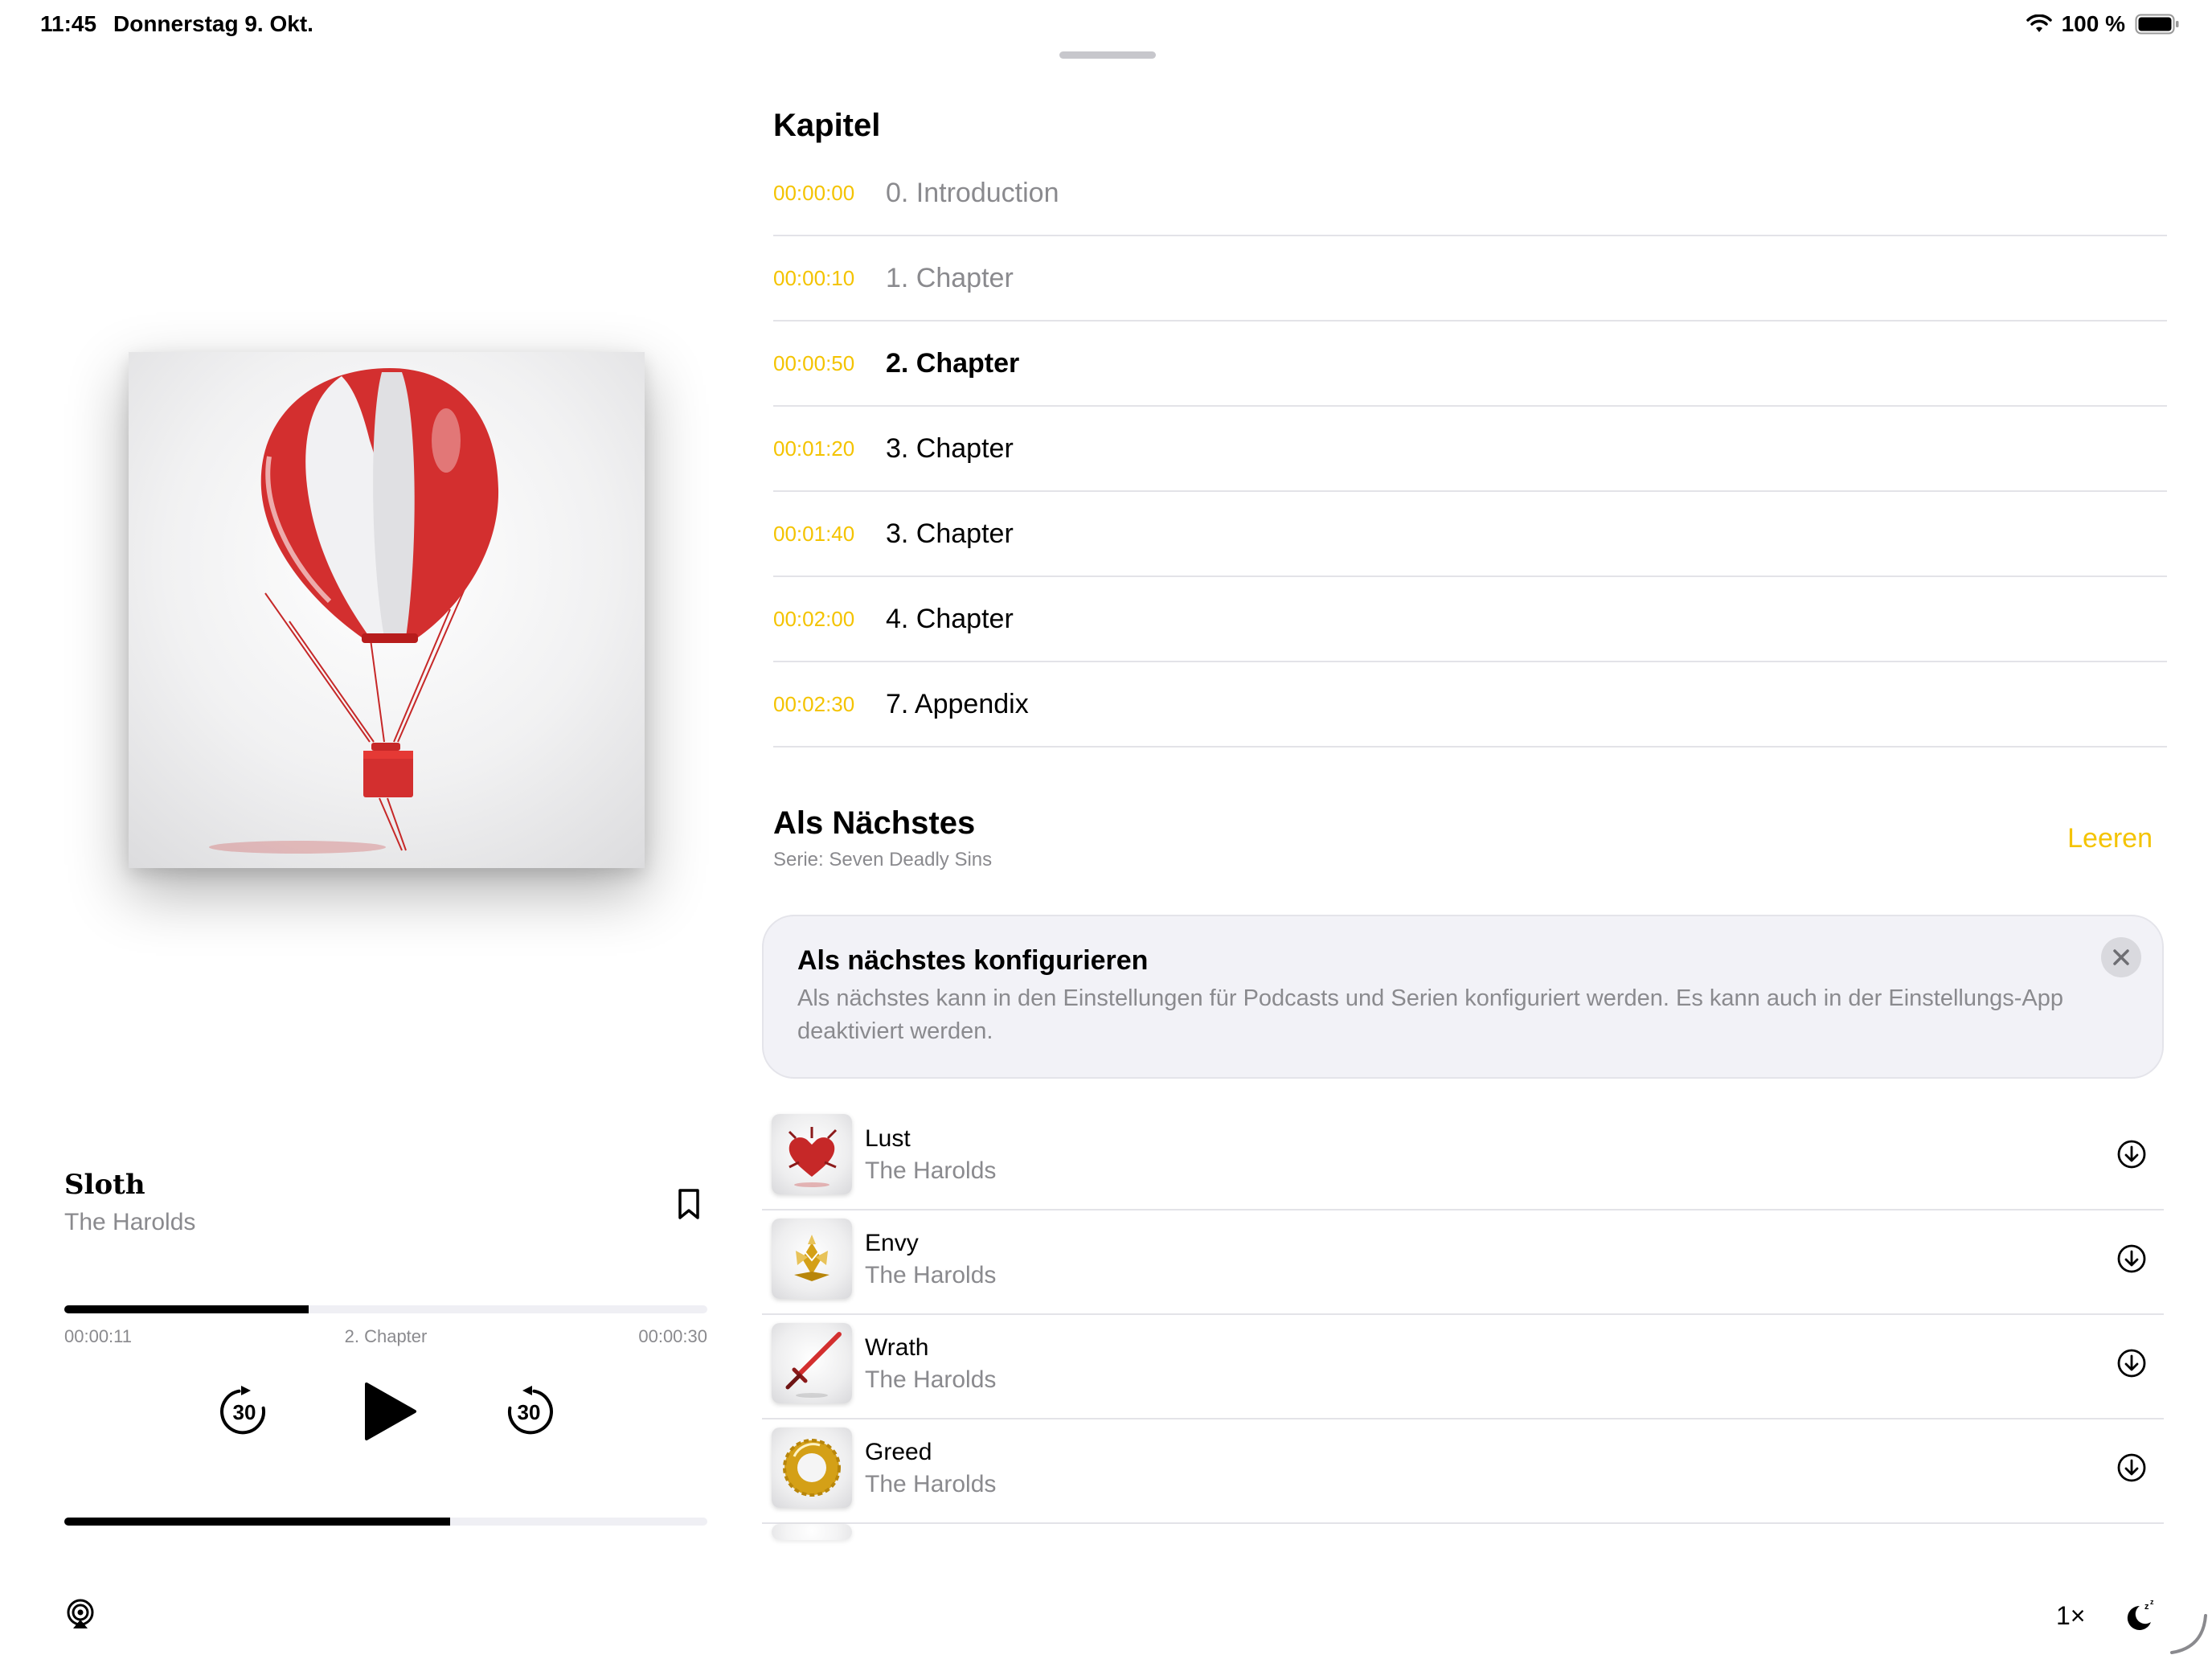  Describe the element at coordinates (257, 1522) in the screenshot. I see `volume-fill` at that location.